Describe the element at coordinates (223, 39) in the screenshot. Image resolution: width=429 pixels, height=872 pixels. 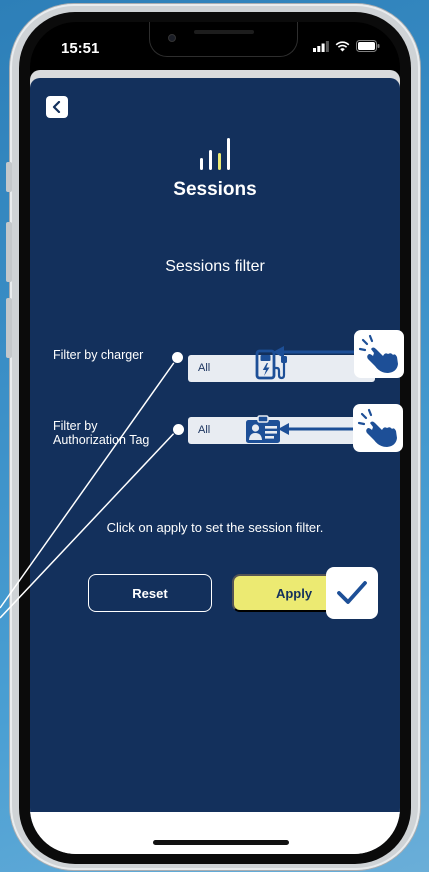
I see `notch` at that location.